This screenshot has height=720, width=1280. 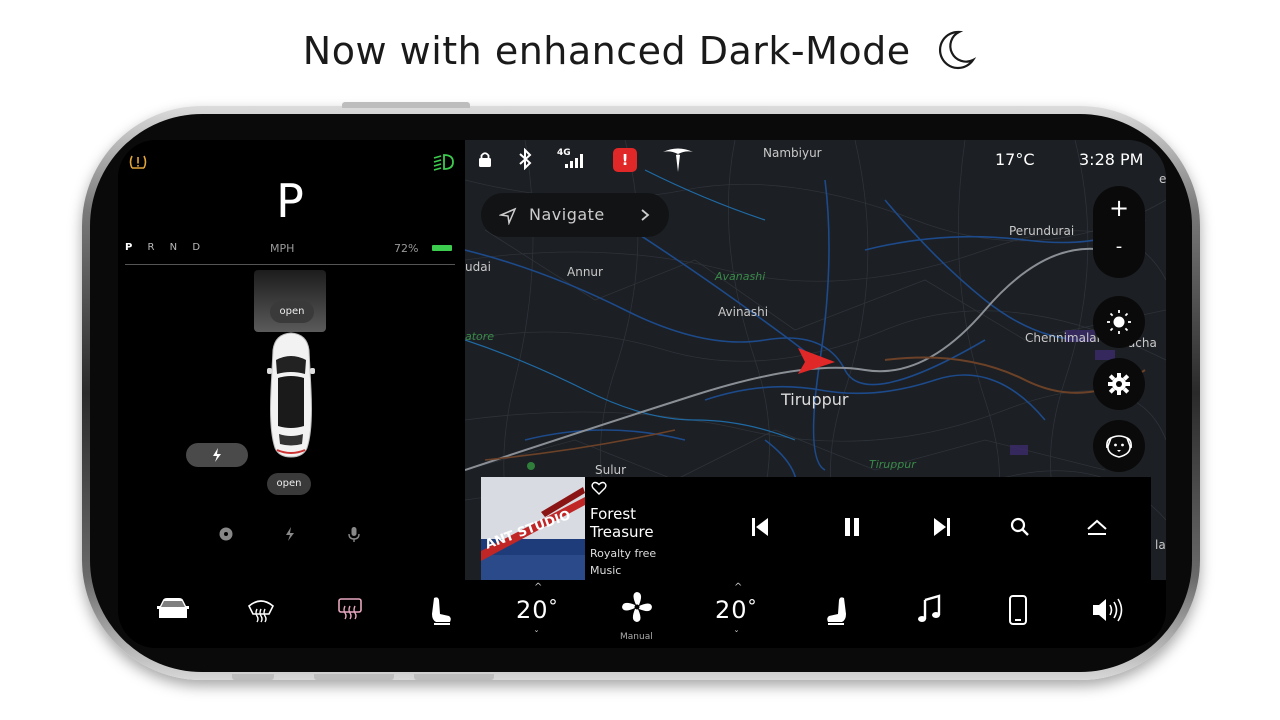 I want to click on zoom-control: + -, so click(x=1119, y=232).